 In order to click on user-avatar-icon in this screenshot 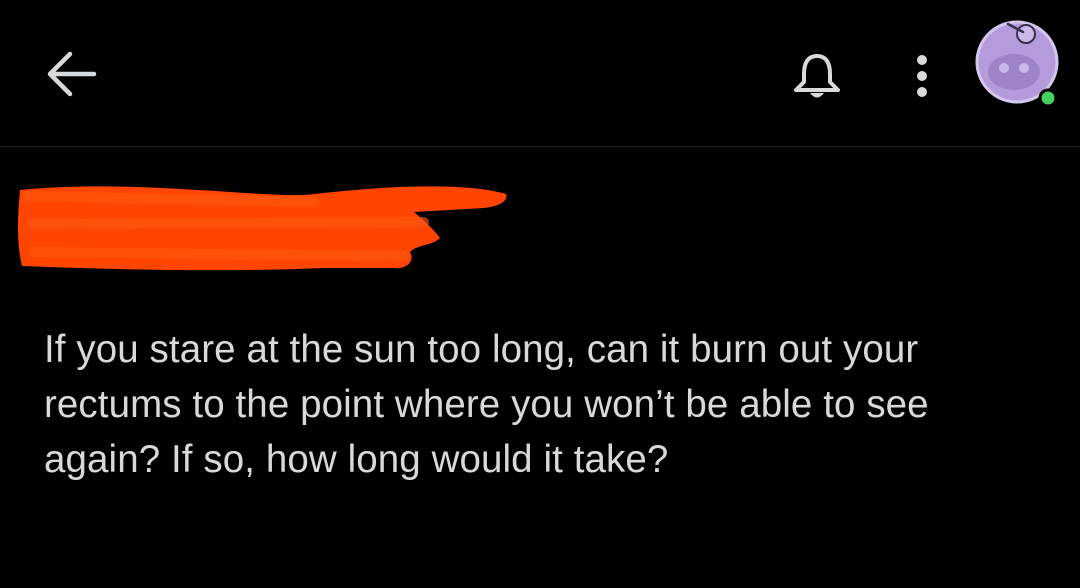, I will do `click(1017, 64)`.